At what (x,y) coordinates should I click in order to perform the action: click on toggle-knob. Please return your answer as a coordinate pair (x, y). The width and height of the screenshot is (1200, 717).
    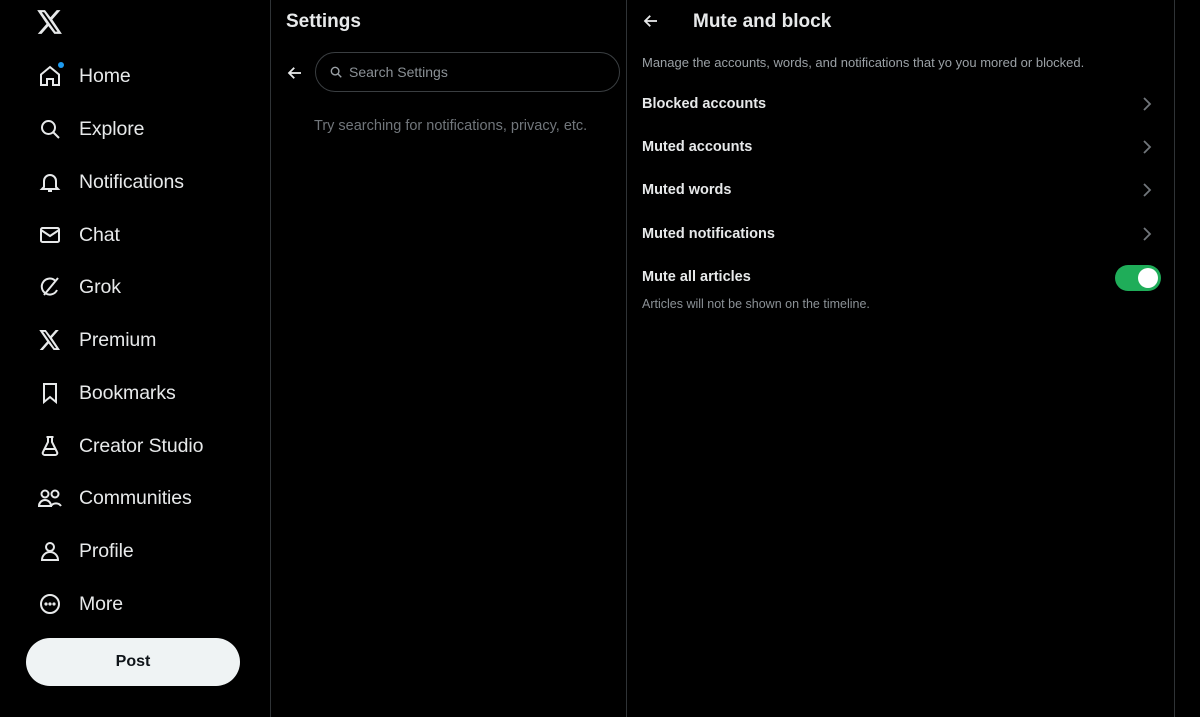
    Looking at the image, I should click on (1148, 278).